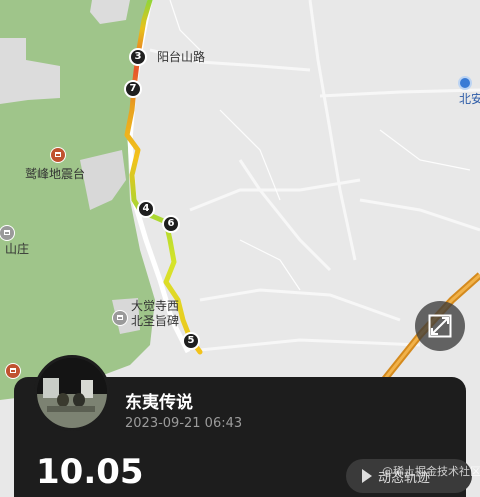  I want to click on play-icon, so click(367, 476).